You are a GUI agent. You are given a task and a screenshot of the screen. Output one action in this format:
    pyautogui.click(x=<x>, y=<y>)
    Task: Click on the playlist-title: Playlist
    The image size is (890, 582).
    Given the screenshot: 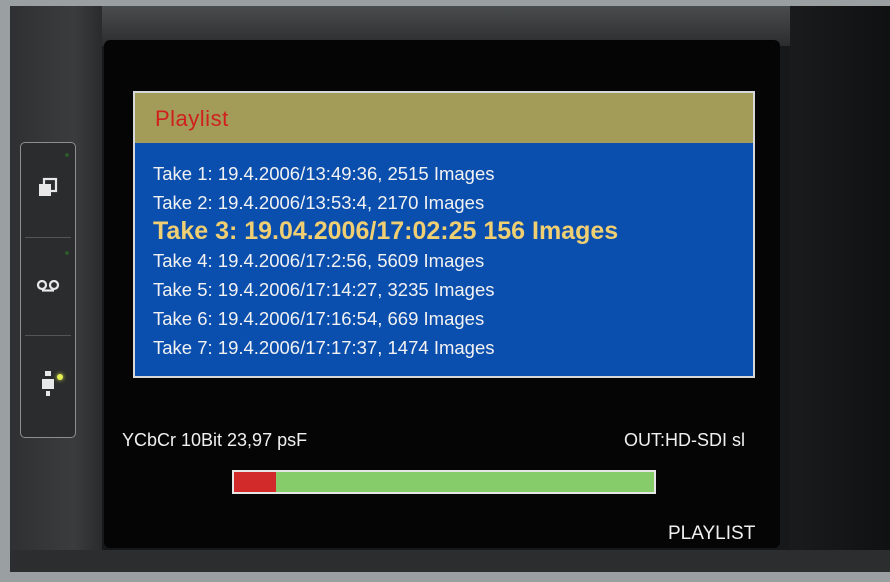 What is the action you would take?
    pyautogui.click(x=192, y=118)
    